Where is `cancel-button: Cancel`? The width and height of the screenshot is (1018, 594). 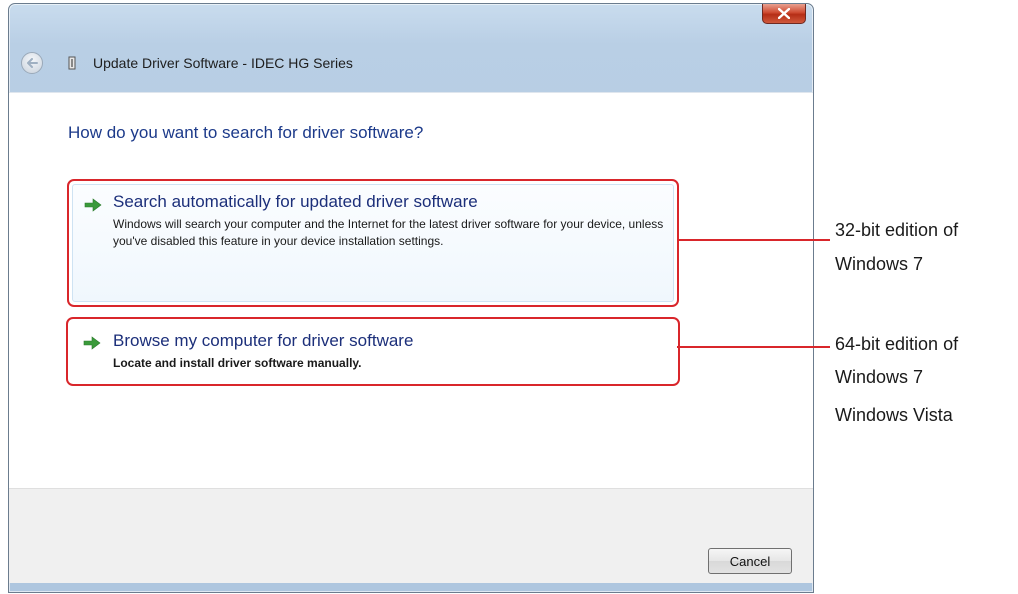 cancel-button: Cancel is located at coordinates (750, 561).